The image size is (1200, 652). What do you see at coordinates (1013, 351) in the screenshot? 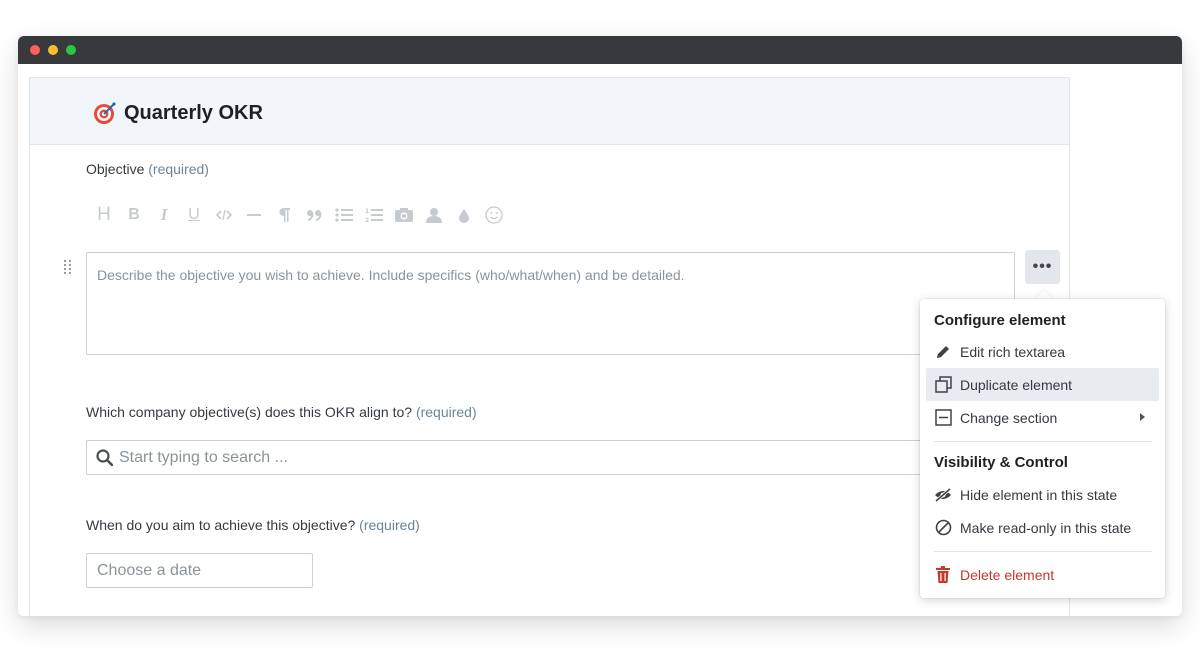
I see `edit-label: Edit rich textarea` at bounding box center [1013, 351].